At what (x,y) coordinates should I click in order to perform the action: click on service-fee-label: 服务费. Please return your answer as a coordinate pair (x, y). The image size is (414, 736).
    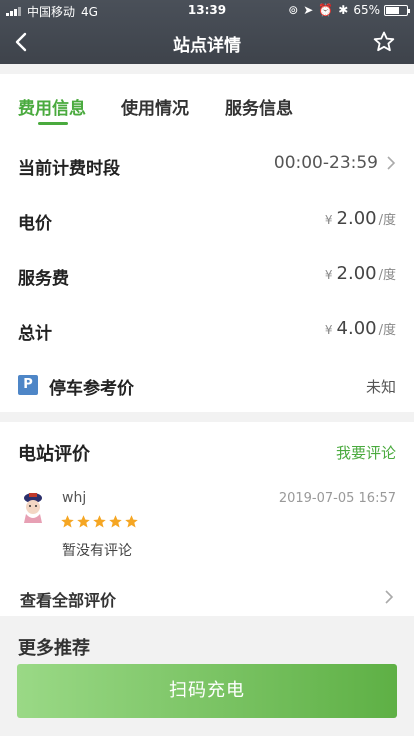
    Looking at the image, I should click on (43, 279).